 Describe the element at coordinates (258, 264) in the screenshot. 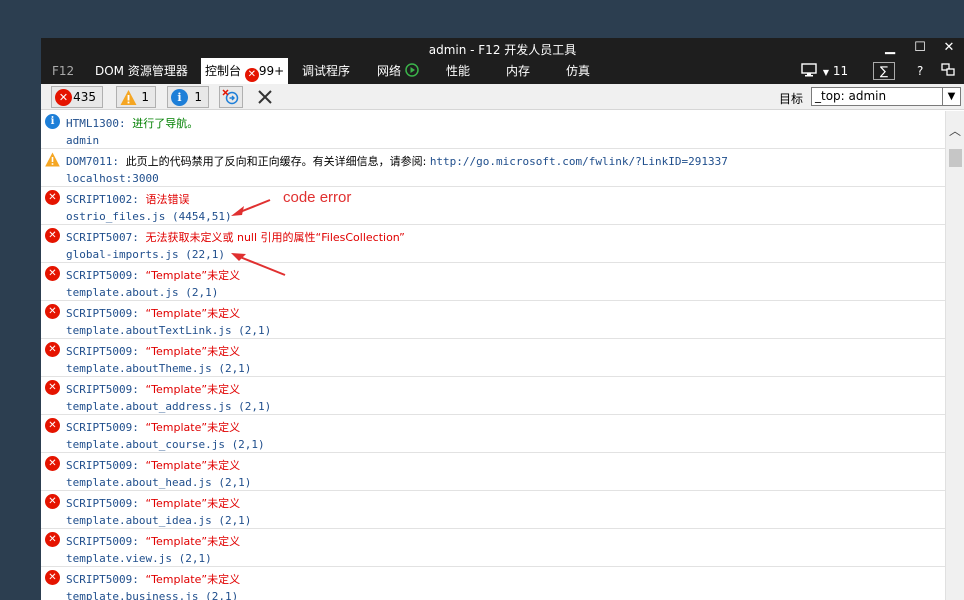

I see `arrow-to-global-imports` at that location.